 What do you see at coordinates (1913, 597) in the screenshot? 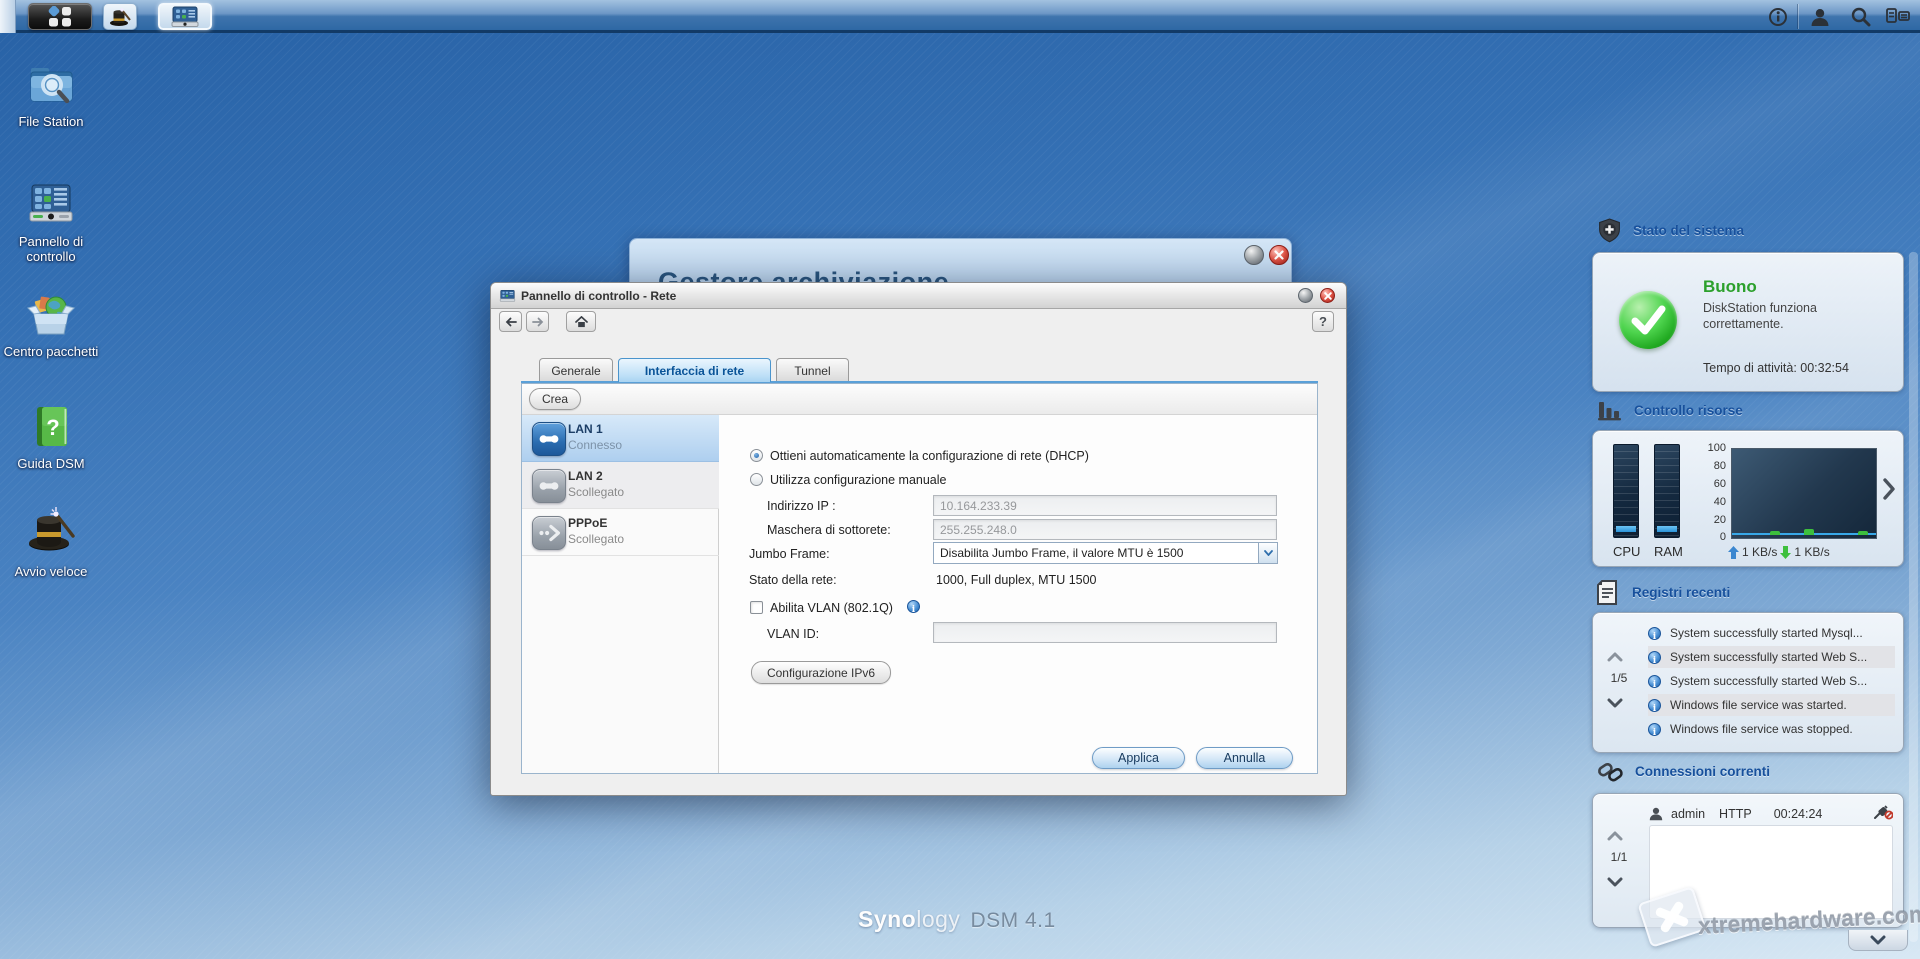
I see `widget-scrollbar` at bounding box center [1913, 597].